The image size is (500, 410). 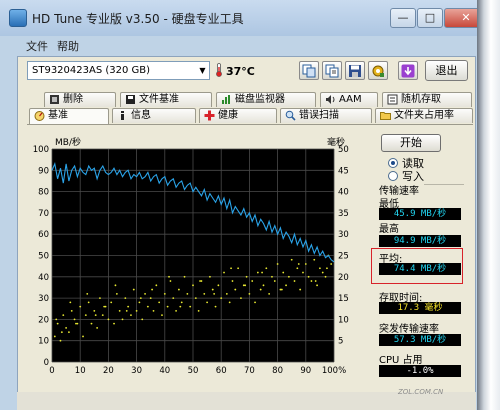 I want to click on tab-disk-monitor: 磁盘监视器, so click(x=266, y=99).